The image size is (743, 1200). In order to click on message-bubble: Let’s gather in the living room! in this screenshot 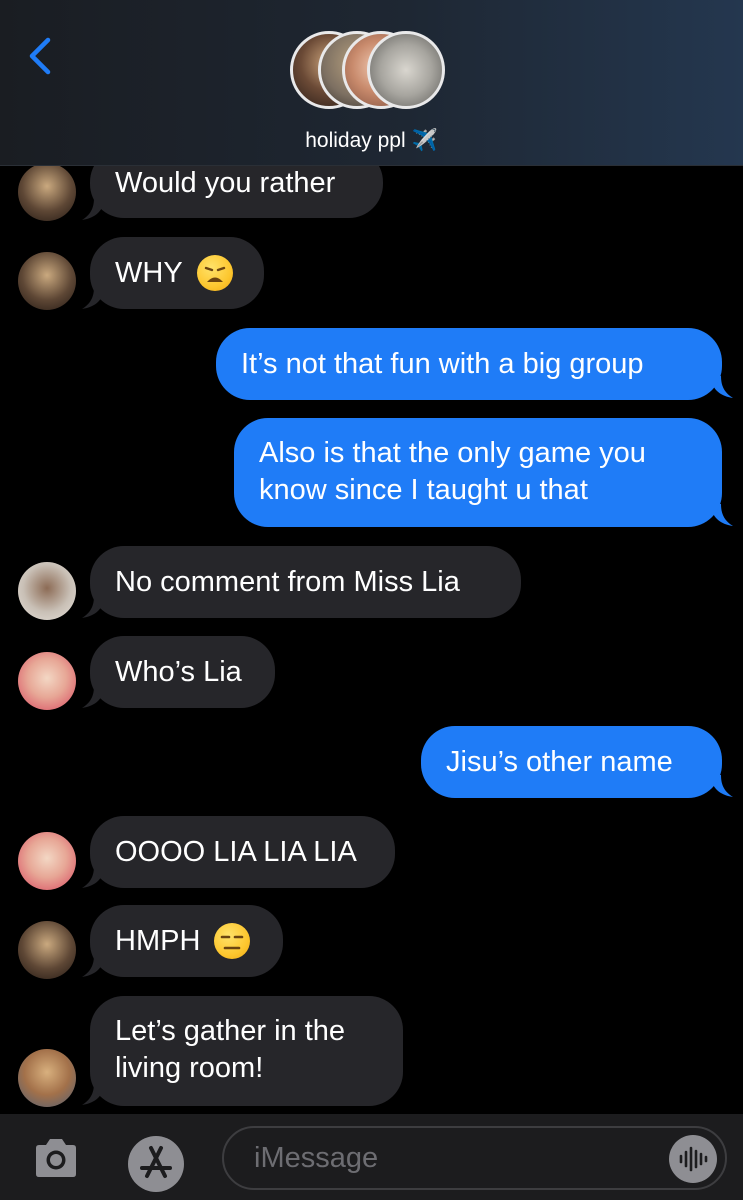, I will do `click(246, 1051)`.